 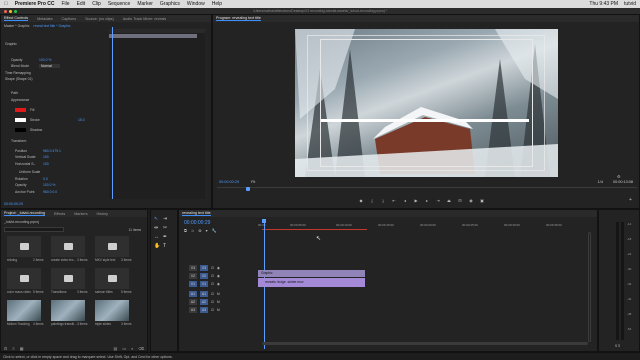 What do you see at coordinates (20, 119) in the screenshot?
I see `stroke-color-swatch` at bounding box center [20, 119].